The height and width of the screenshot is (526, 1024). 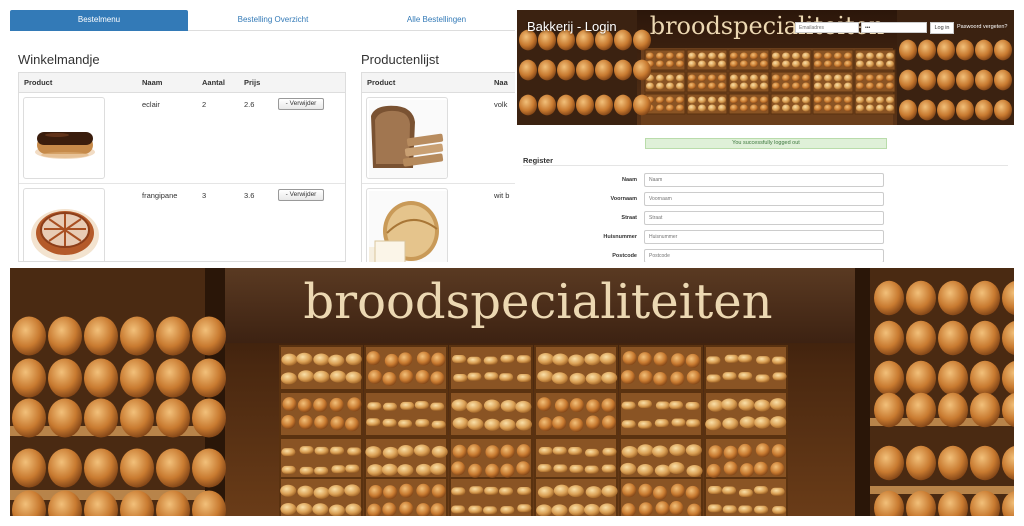 What do you see at coordinates (152, 82) in the screenshot?
I see `col-naam: Naam` at bounding box center [152, 82].